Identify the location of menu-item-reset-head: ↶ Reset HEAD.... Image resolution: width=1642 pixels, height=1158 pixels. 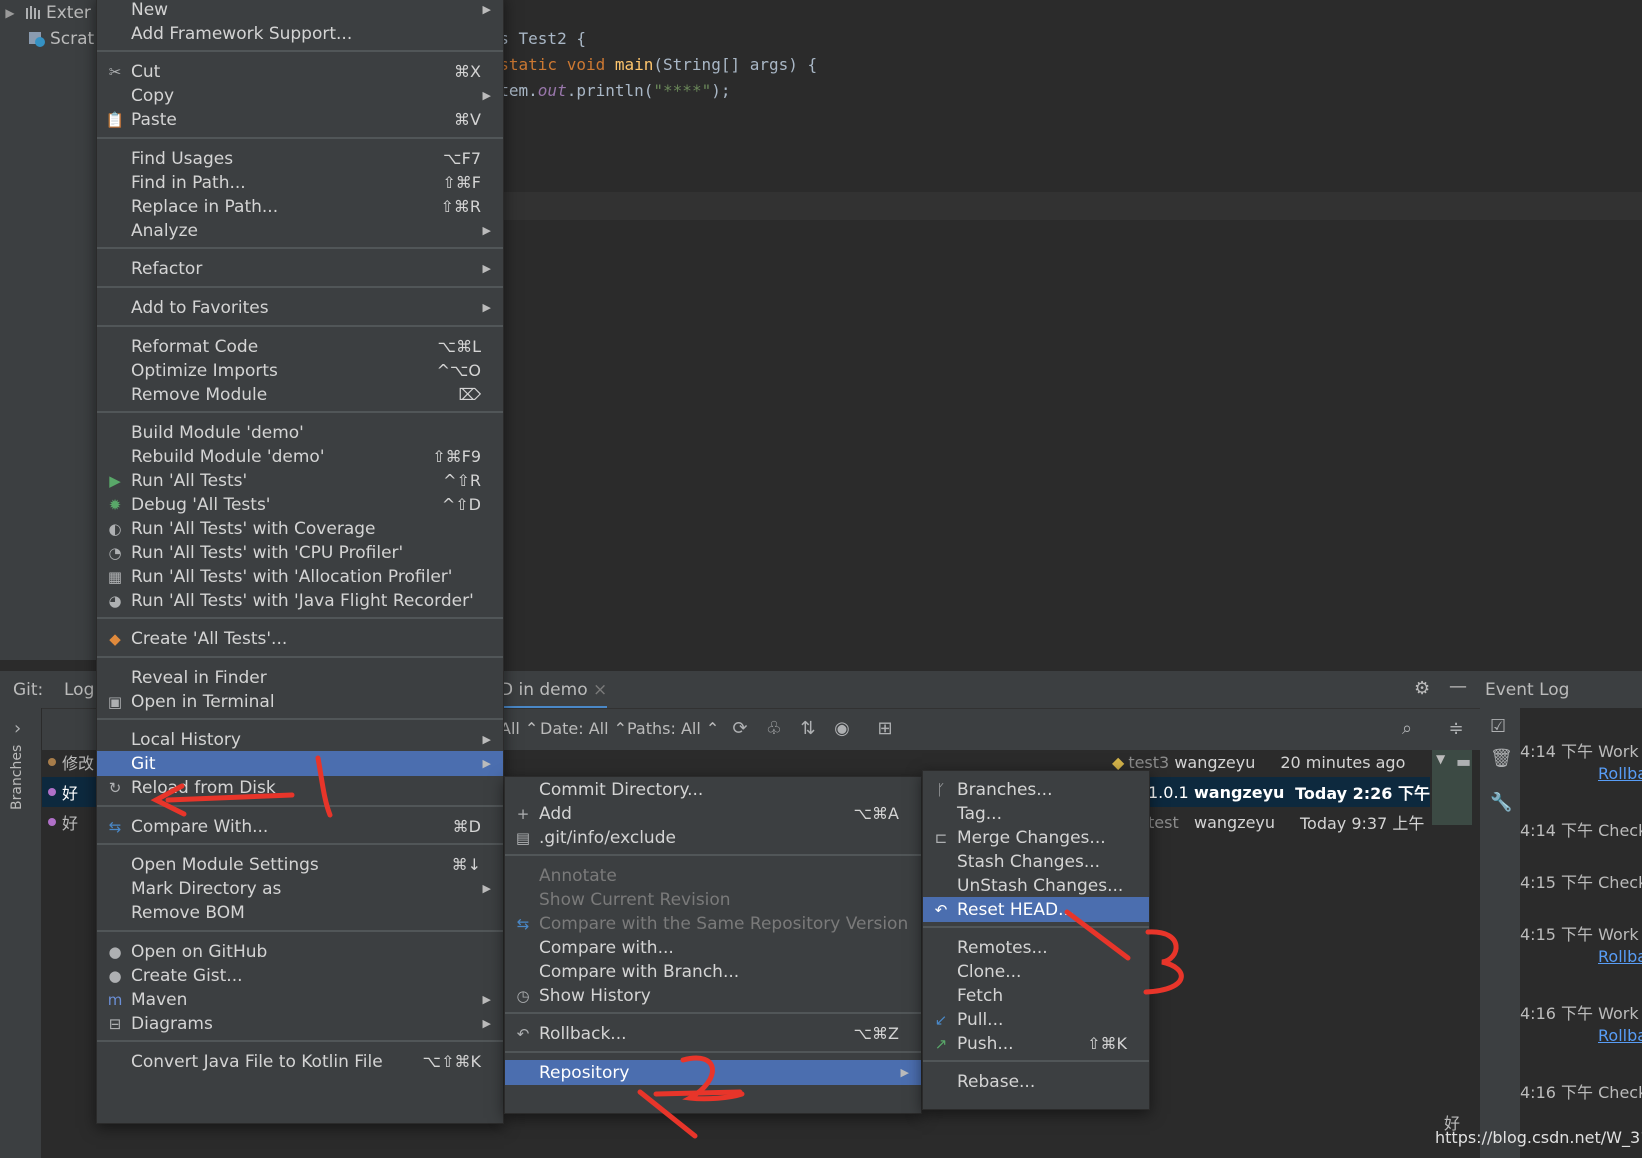
(1036, 909).